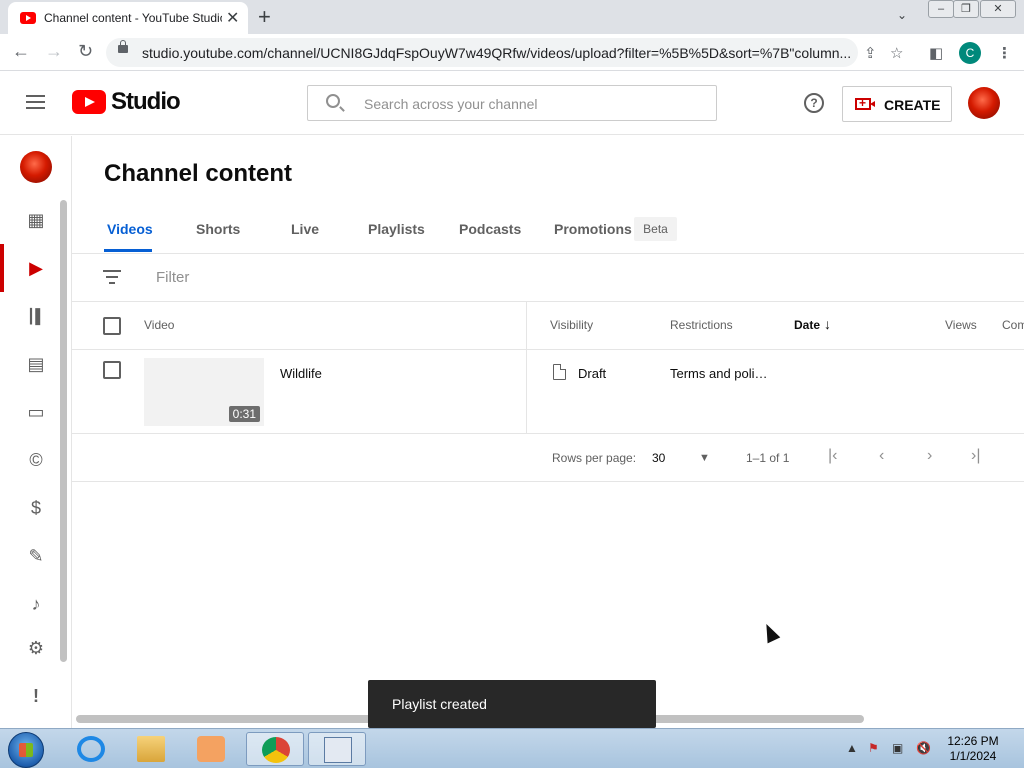  I want to click on rows-per-page-select: 30, so click(658, 458).